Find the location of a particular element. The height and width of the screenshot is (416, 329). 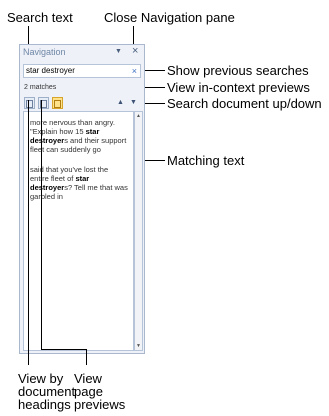

callout-view-by-document-headings: View by document headings is located at coordinates (47, 391).